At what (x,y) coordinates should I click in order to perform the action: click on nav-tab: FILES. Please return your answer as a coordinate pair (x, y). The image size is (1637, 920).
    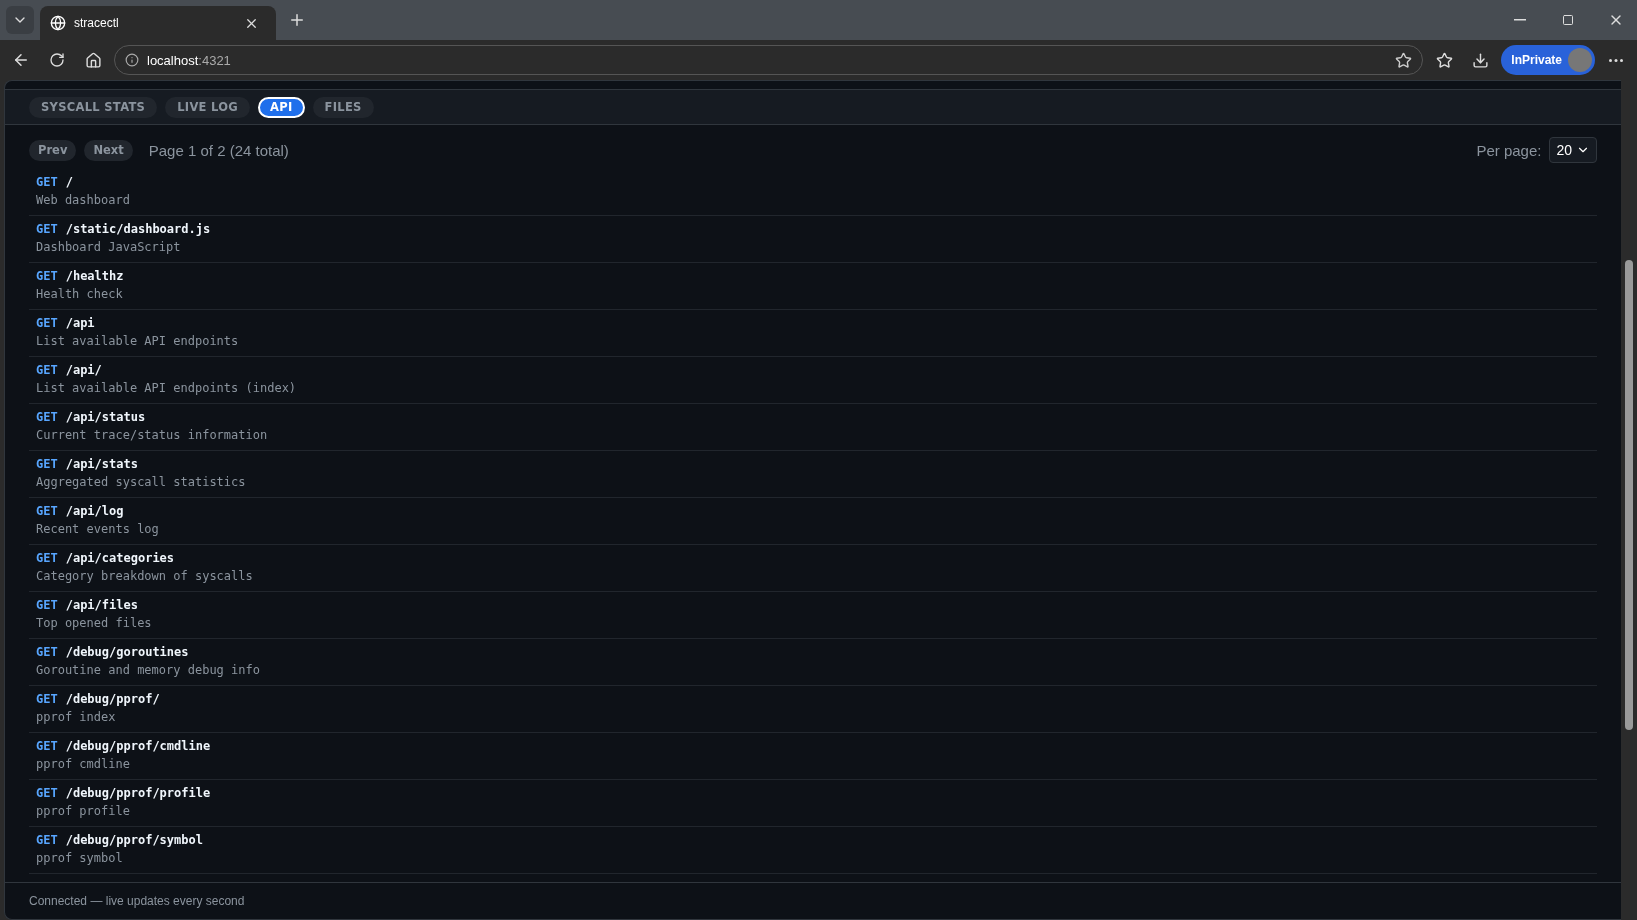
    Looking at the image, I should click on (343, 107).